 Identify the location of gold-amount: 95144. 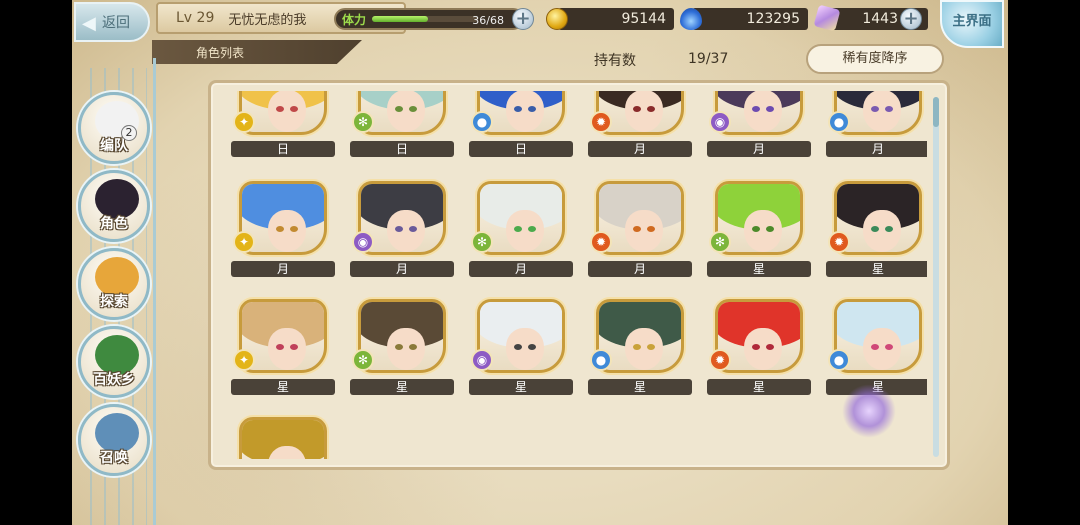
(616, 19).